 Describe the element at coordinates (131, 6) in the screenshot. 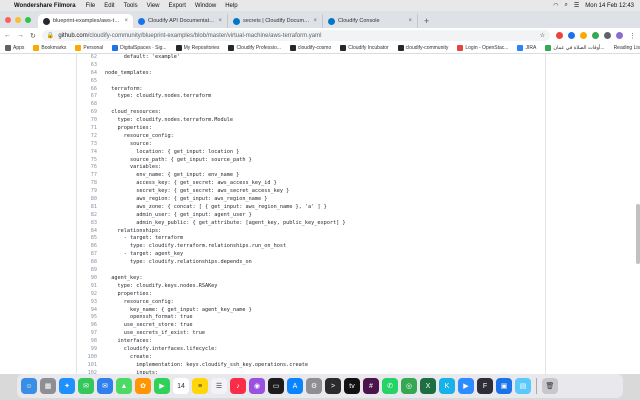

I see `menu-tools: Tools` at that location.